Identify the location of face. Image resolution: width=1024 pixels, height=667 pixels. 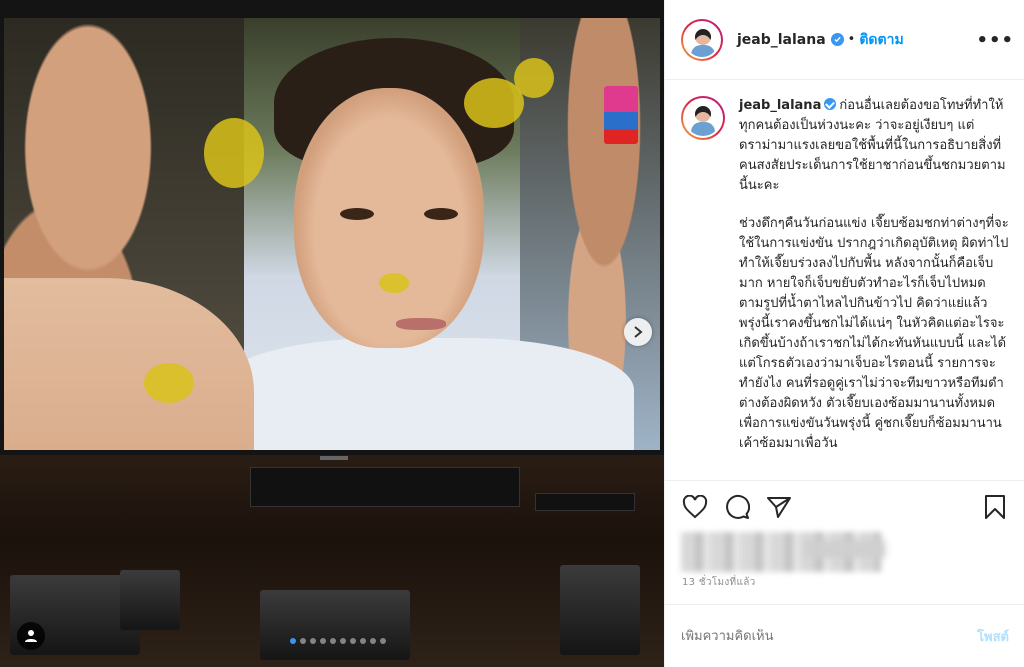
(389, 218).